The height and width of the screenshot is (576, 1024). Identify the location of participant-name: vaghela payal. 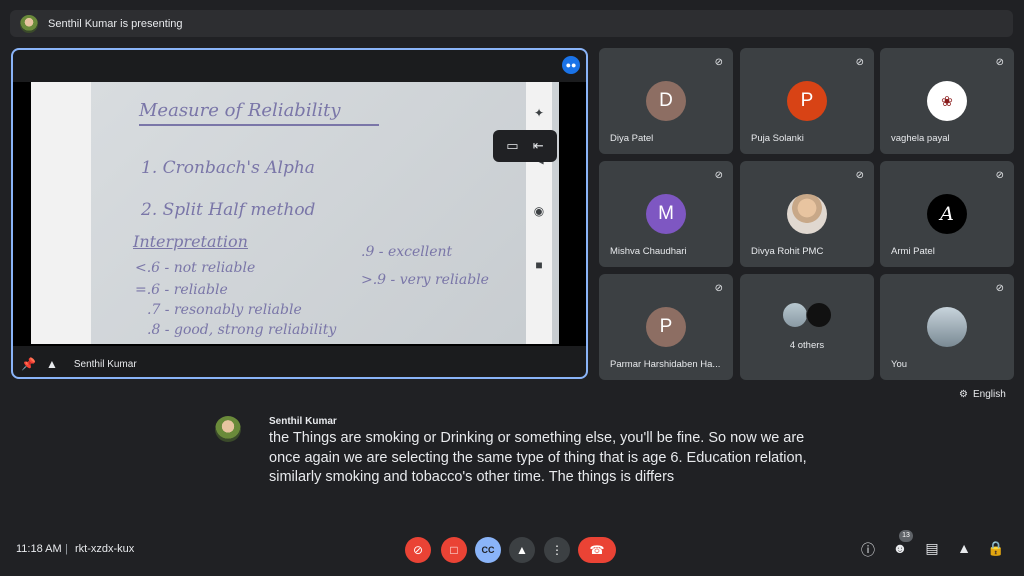
(920, 138).